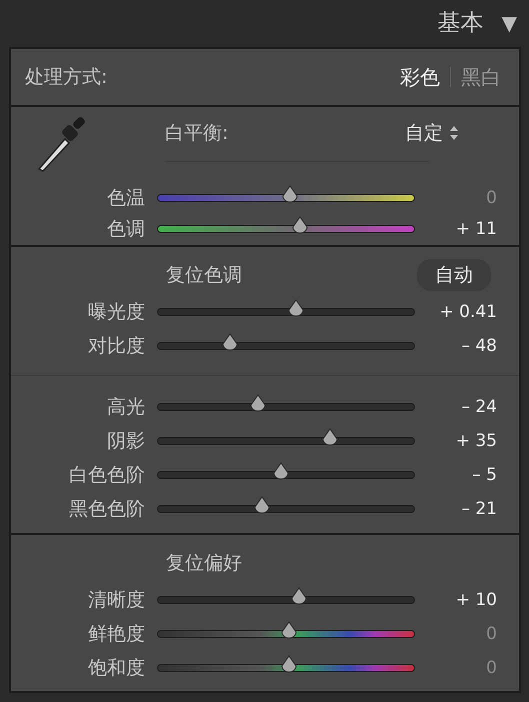  What do you see at coordinates (469, 312) in the screenshot?
I see `slider-value: + 0.41` at bounding box center [469, 312].